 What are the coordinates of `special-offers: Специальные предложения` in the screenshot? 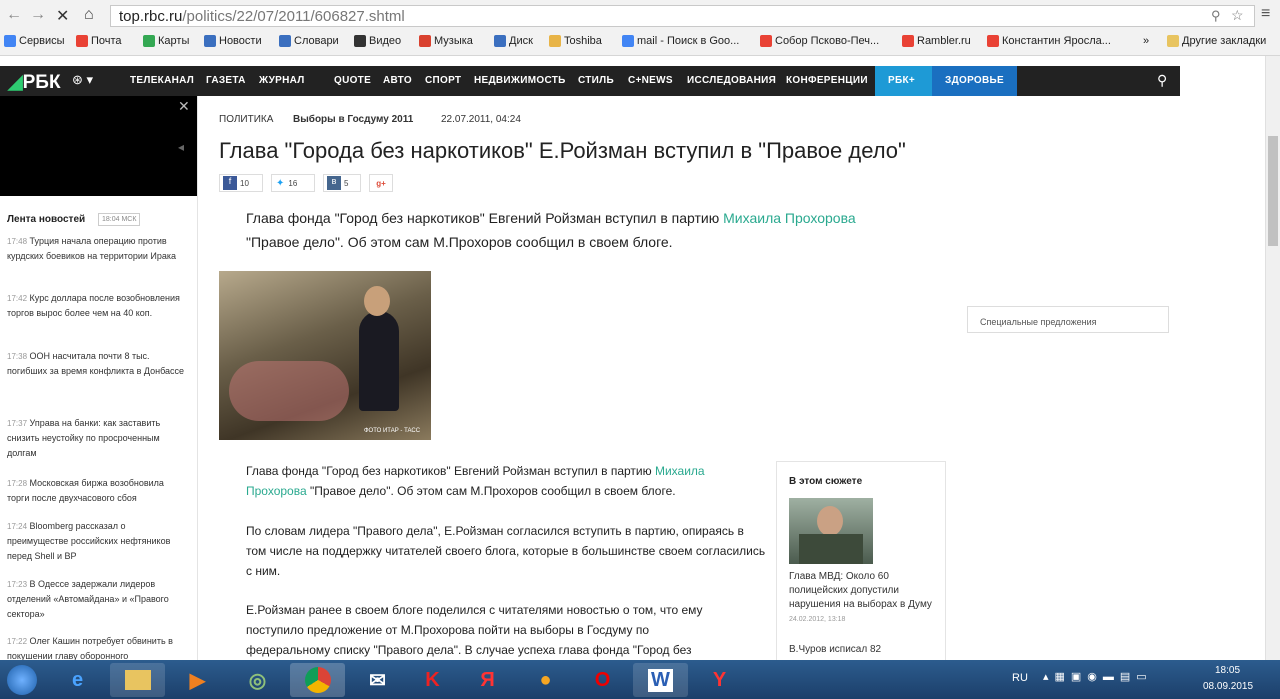 It's located at (1068, 319).